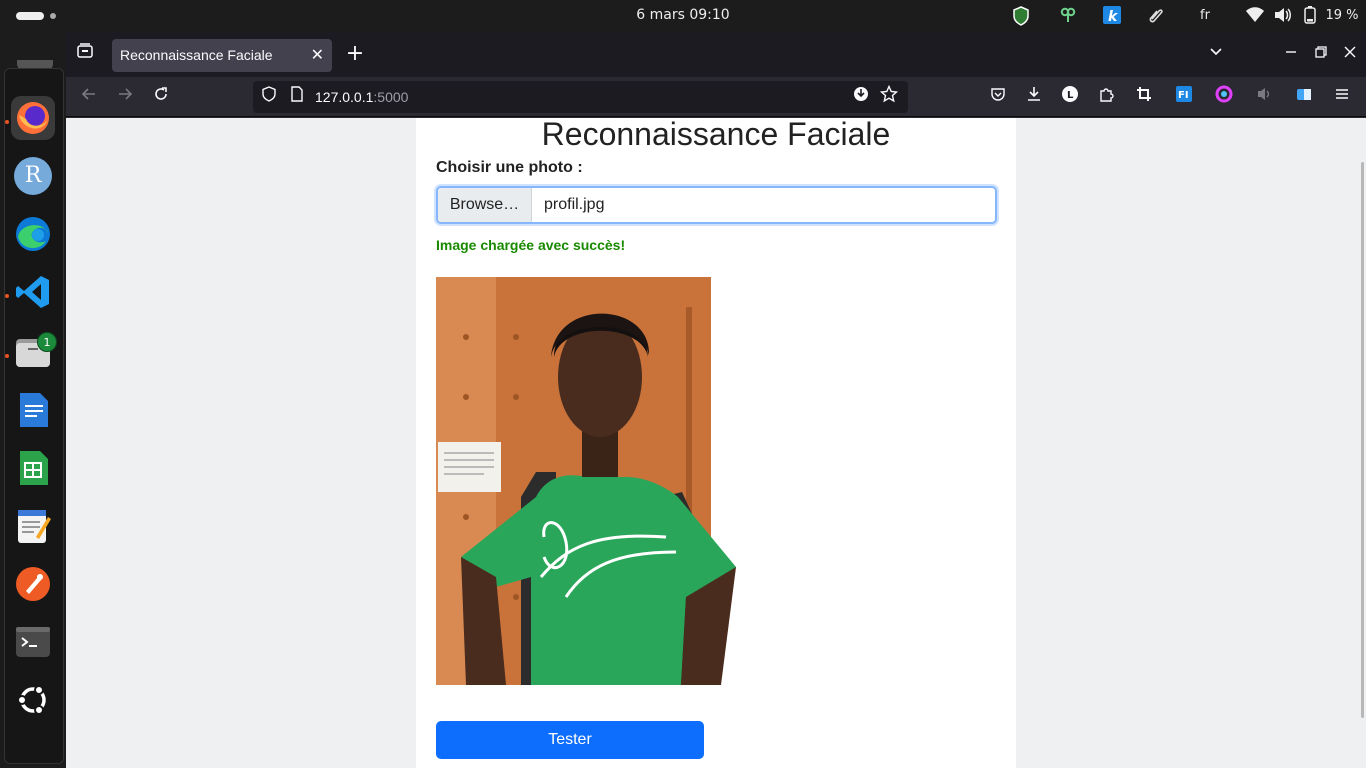  I want to click on postman-icon, so click(33, 584).